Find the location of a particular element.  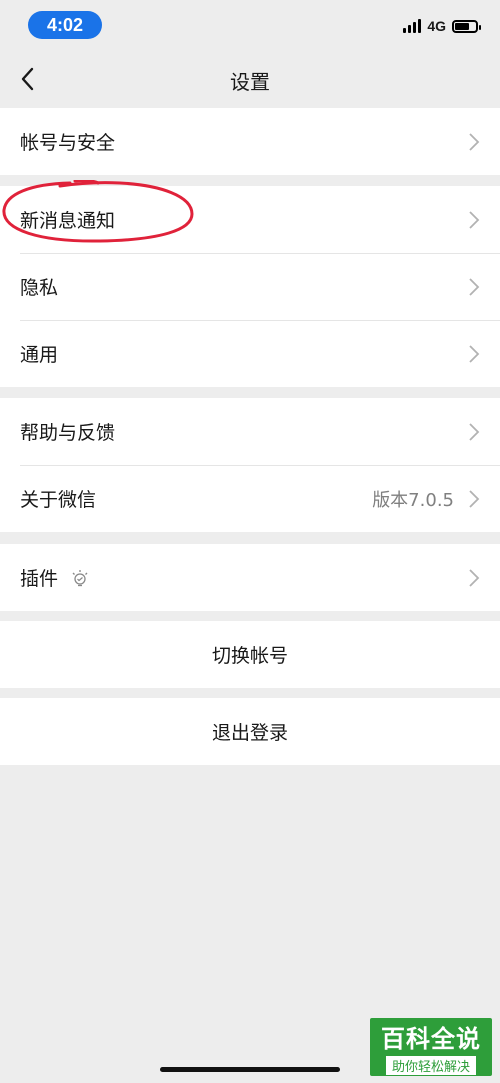

status-indicators: 4G is located at coordinates (442, 26).